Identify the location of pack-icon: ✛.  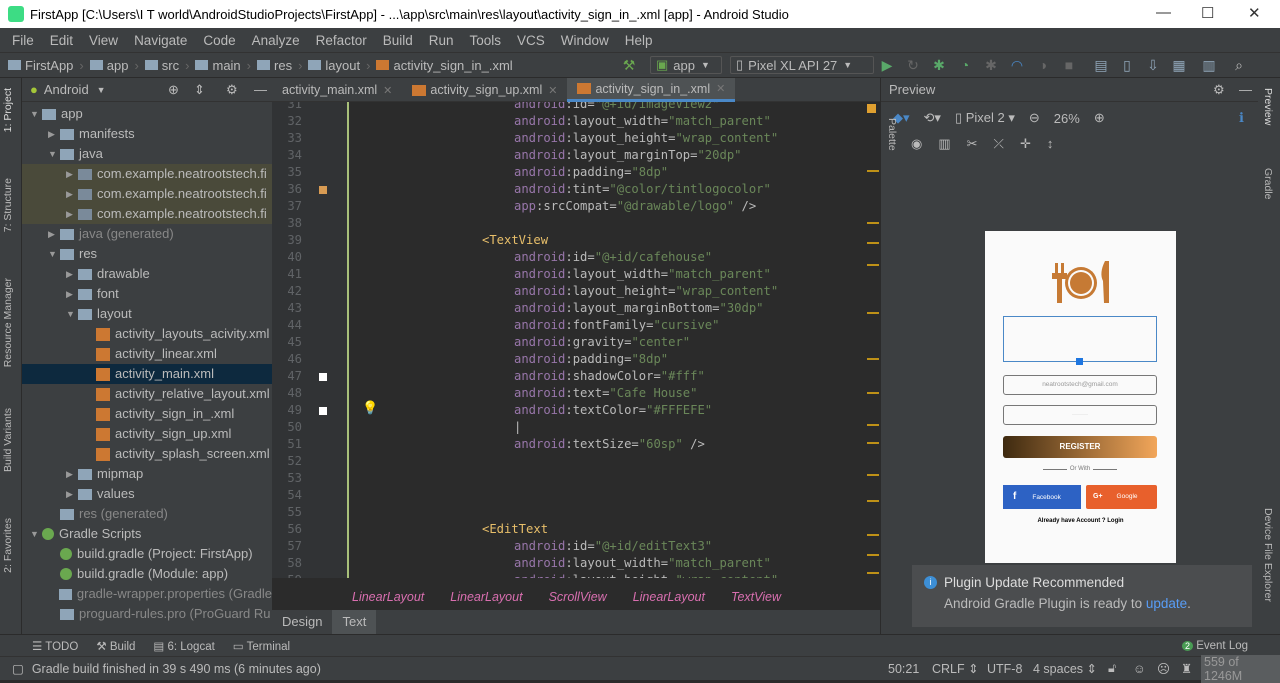
(1025, 144).